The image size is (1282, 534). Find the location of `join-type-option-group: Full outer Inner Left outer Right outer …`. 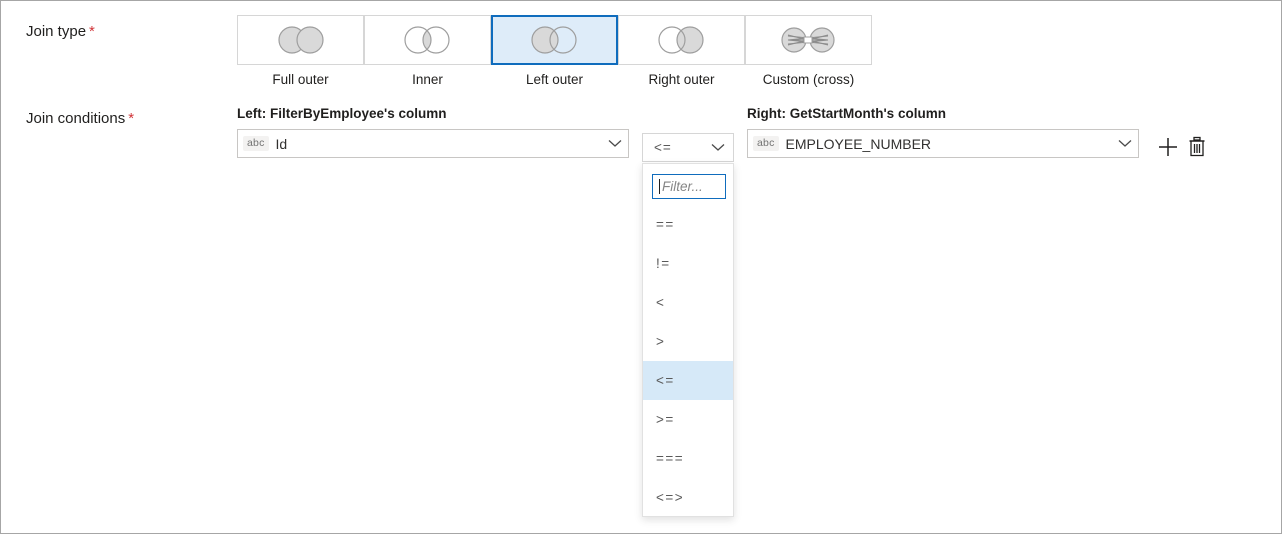

join-type-option-group: Full outer Inner Left outer Right outer … is located at coordinates (554, 51).